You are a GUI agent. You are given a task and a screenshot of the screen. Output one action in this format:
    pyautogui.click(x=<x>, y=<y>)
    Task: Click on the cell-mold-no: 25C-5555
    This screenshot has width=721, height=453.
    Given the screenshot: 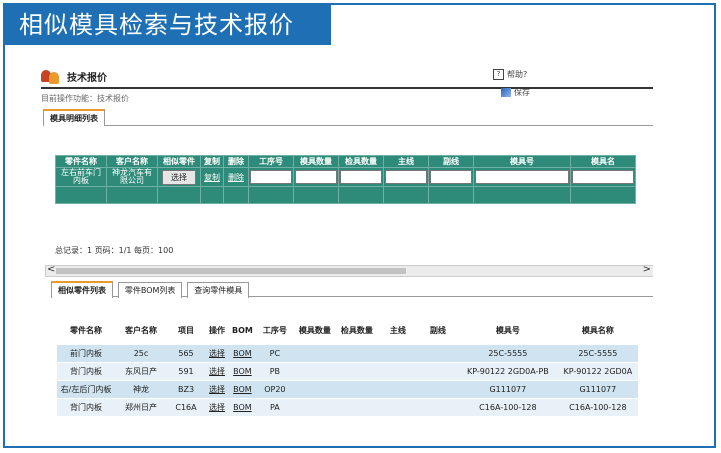 What is the action you would take?
    pyautogui.click(x=507, y=354)
    